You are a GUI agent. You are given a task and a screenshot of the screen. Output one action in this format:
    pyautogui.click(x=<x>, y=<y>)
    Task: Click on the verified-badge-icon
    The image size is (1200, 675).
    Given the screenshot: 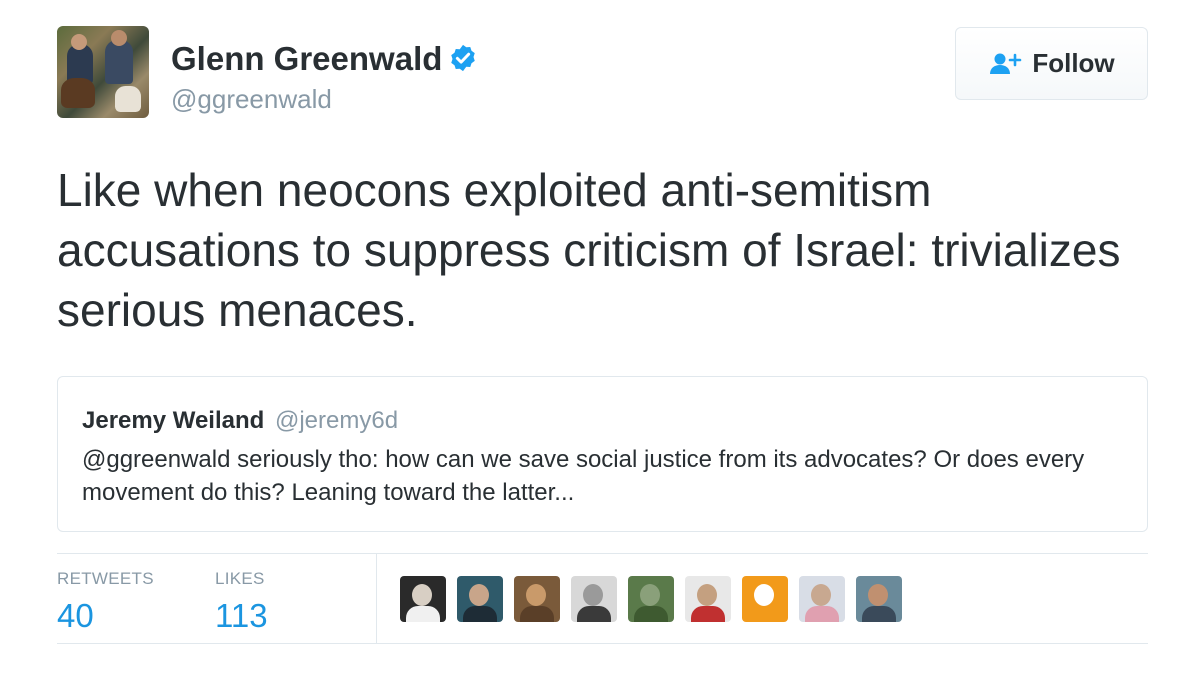 What is the action you would take?
    pyautogui.click(x=463, y=58)
    